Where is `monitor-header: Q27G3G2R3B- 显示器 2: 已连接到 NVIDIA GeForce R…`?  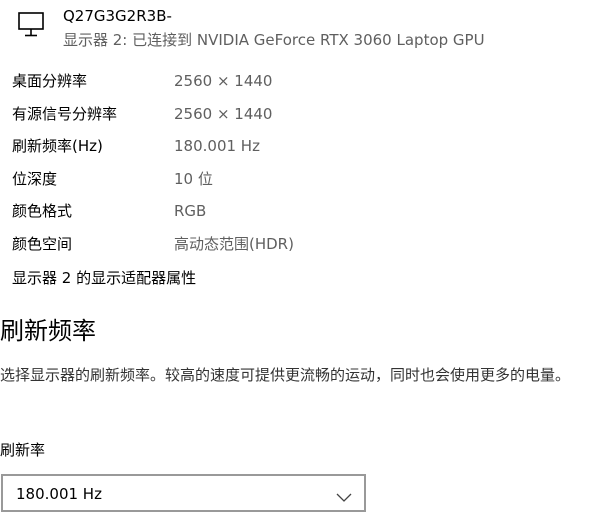
monitor-header: Q27G3G2R3B- 显示器 2: 已连接到 NVIDIA GeForce R… is located at coordinates (307, 29).